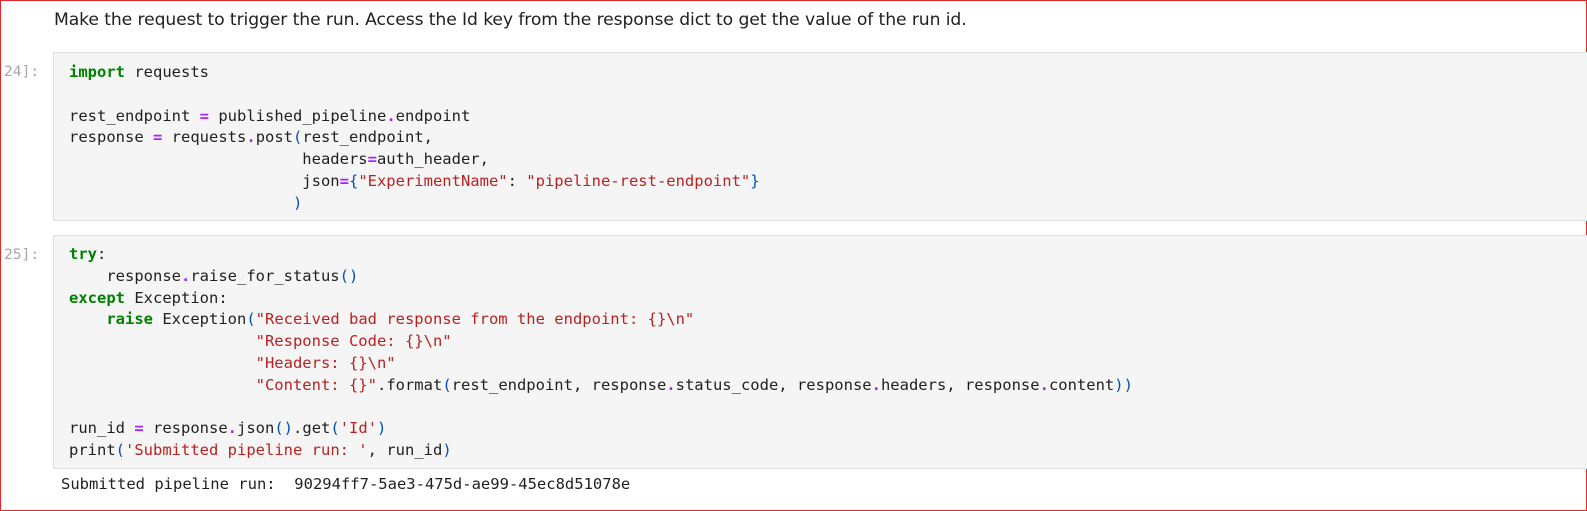  What do you see at coordinates (353, 341) in the screenshot?
I see `code-token: "Response Code: {}\n"` at bounding box center [353, 341].